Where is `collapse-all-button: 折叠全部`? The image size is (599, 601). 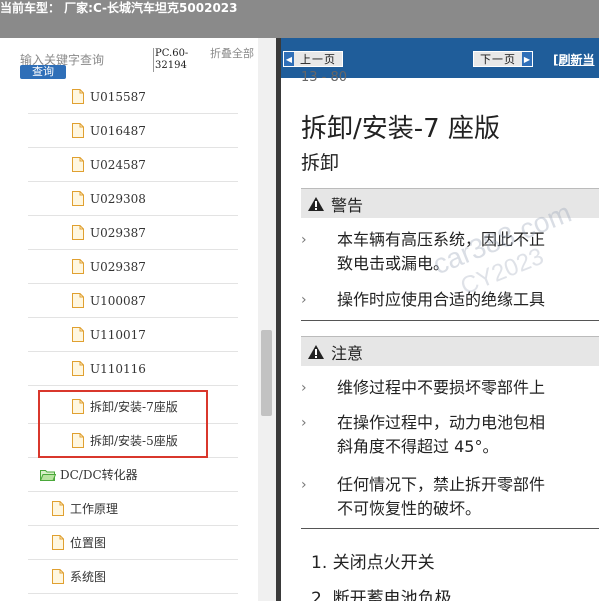
collapse-all-button: 折叠全部 is located at coordinates (232, 54).